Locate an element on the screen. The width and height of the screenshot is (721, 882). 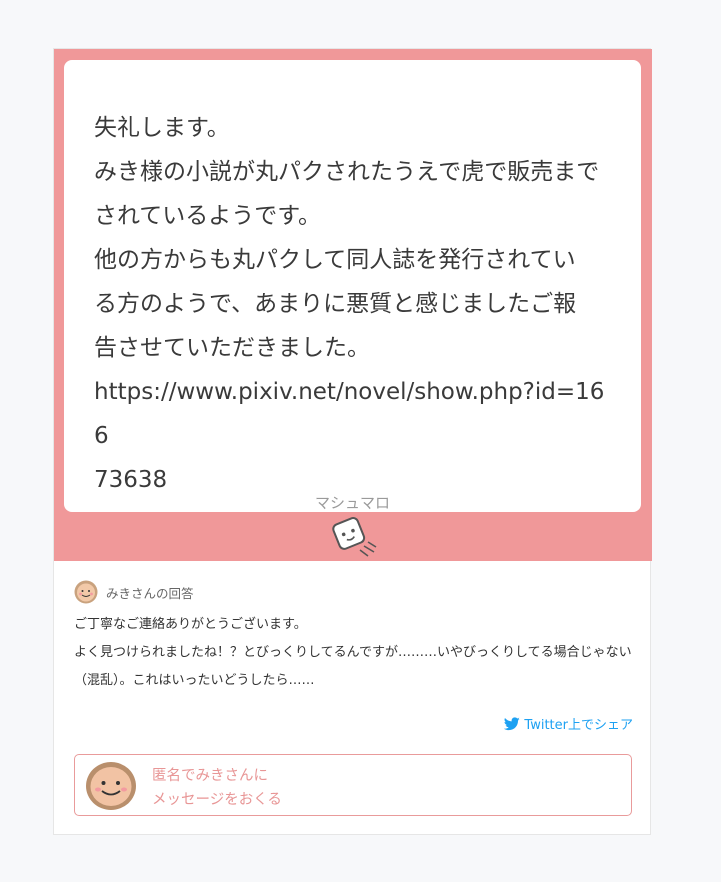
brand-label: マシュマロ is located at coordinates (352, 503).